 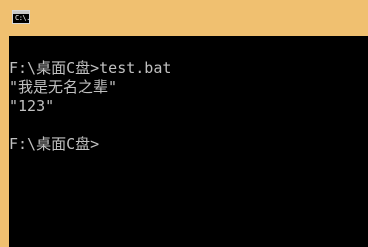 What do you see at coordinates (63, 87) in the screenshot?
I see `console-line: "我是无名之辈"` at bounding box center [63, 87].